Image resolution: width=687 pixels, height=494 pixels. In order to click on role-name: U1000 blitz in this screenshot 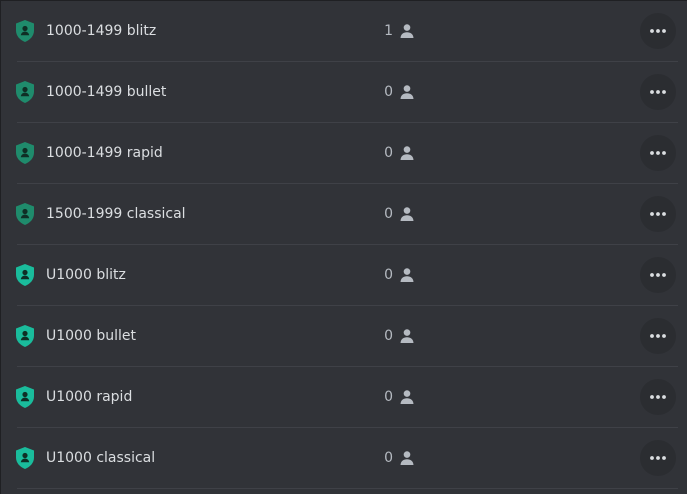, I will do `click(86, 275)`.